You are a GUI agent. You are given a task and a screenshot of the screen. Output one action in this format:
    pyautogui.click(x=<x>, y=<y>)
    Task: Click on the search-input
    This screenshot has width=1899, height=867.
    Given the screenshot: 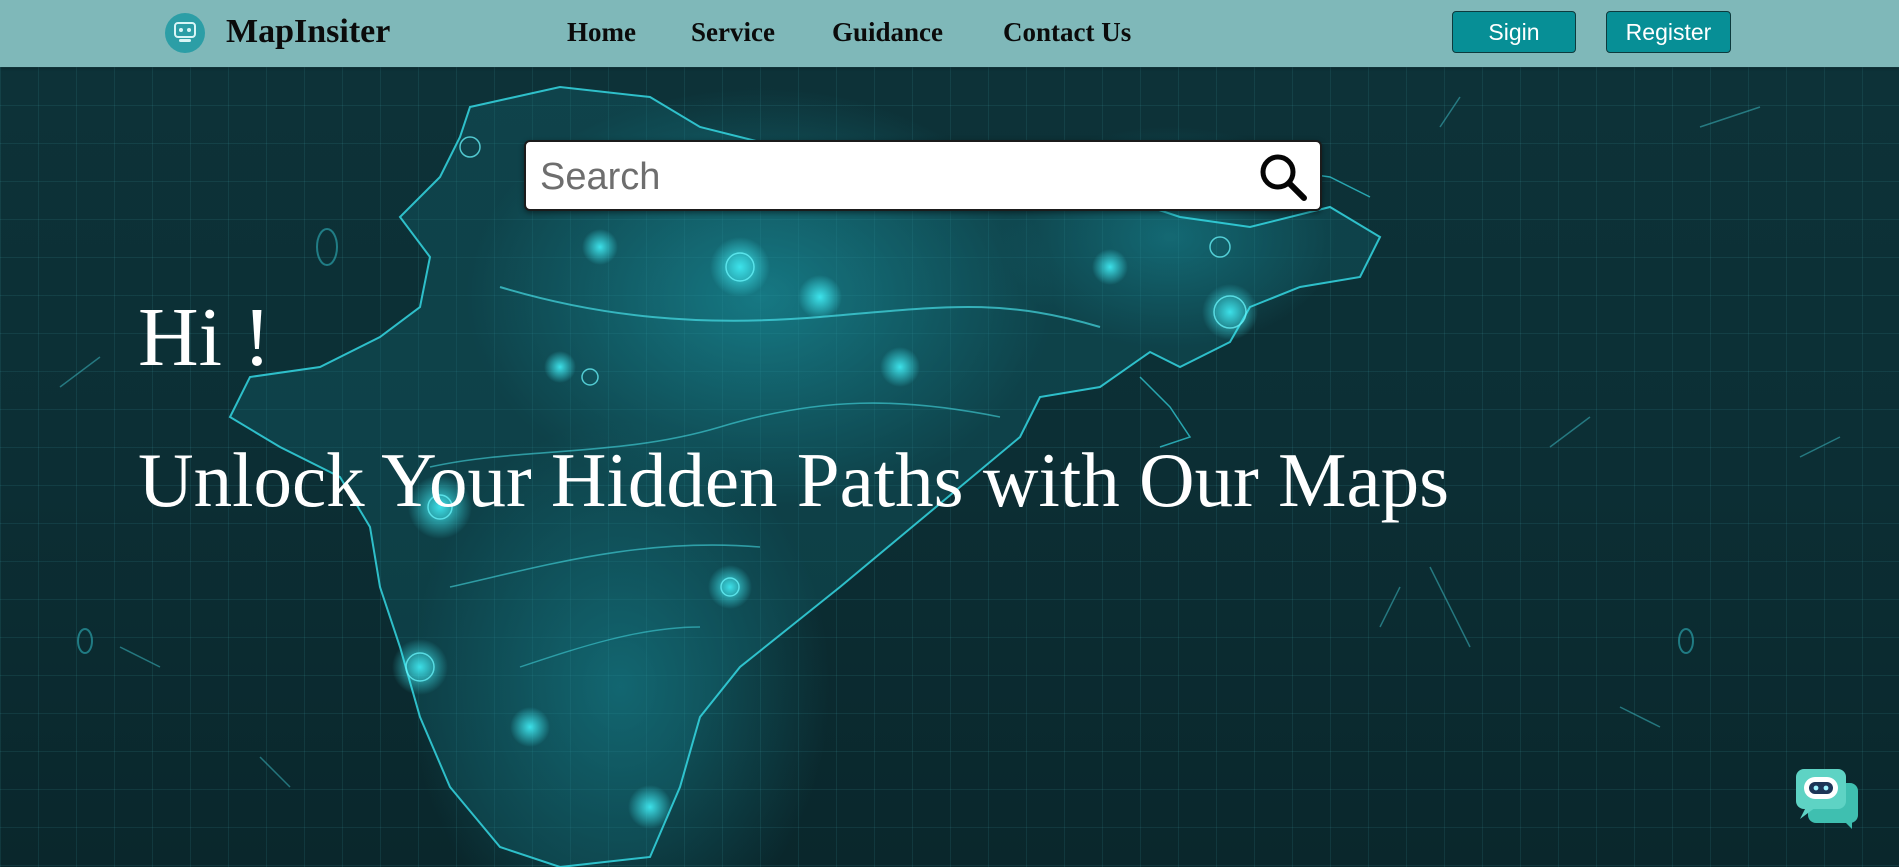 What is the action you would take?
    pyautogui.click(x=890, y=177)
    